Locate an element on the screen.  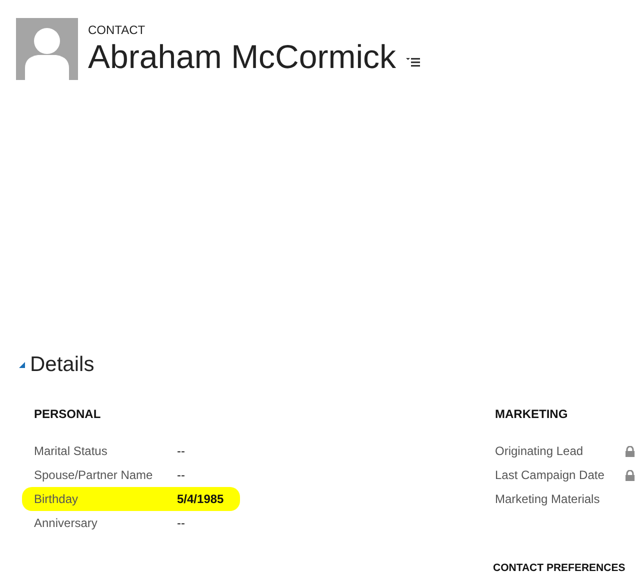
field-label: Last Campaign Date is located at coordinates (549, 475).